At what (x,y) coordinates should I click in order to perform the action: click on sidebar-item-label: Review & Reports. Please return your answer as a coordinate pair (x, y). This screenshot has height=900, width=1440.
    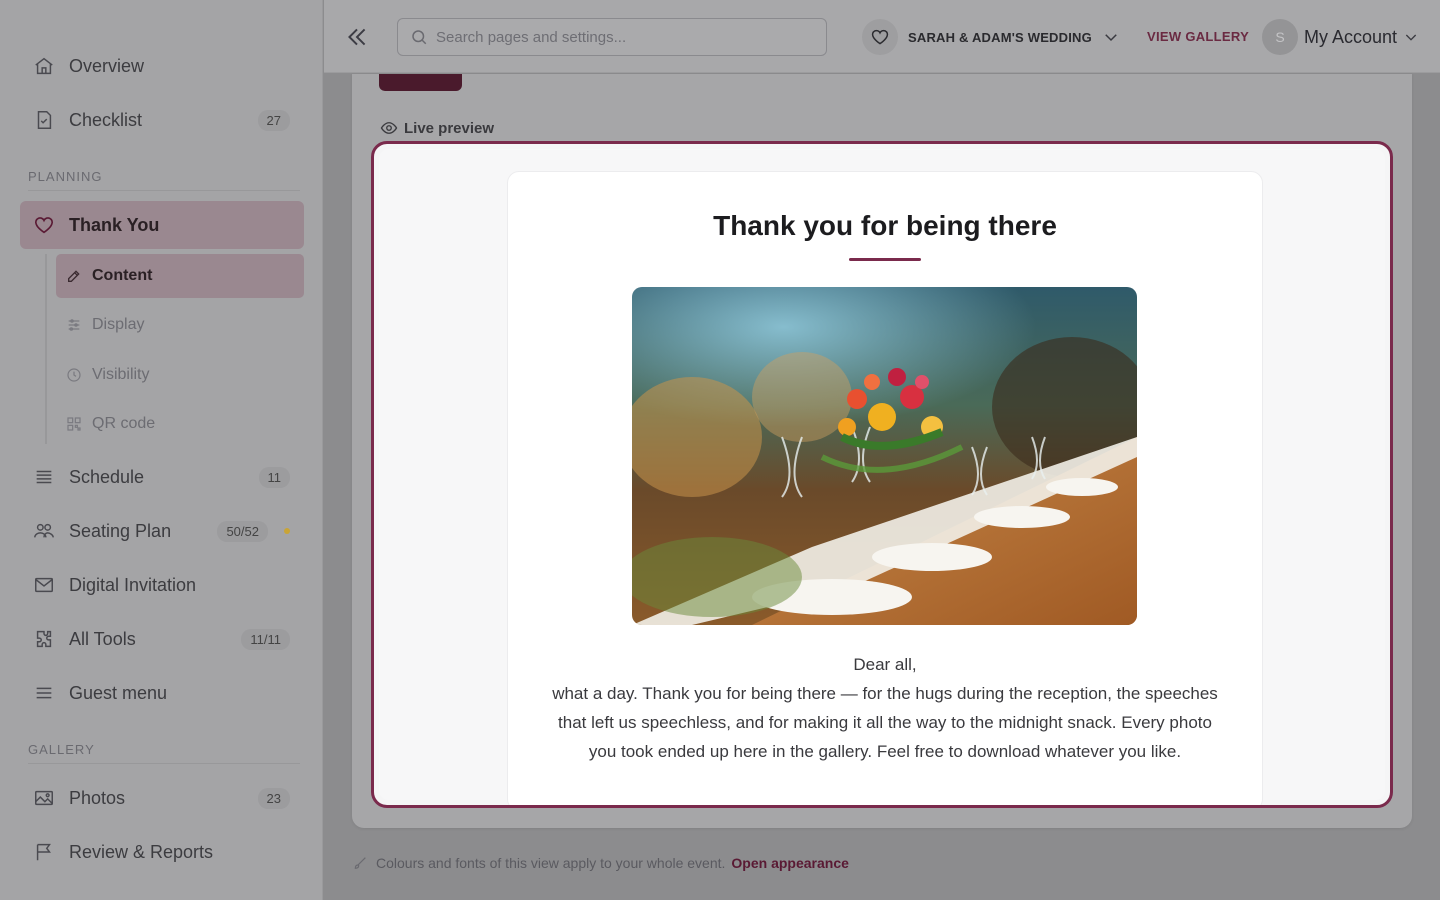
    Looking at the image, I should click on (141, 851).